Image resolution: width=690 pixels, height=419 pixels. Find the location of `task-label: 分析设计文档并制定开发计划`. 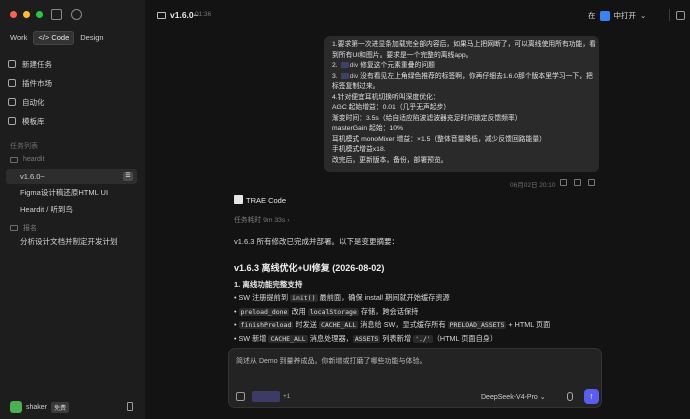

task-label: 分析设计文档并制定开发计划 is located at coordinates (69, 241).